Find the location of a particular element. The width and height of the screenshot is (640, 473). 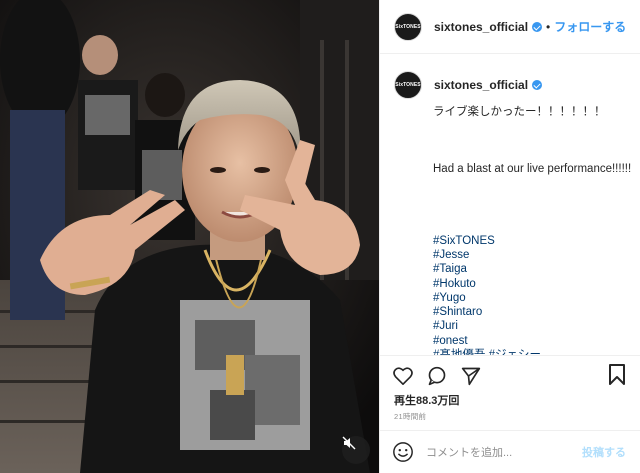

hashtag-link: #Juri is located at coordinates (533, 326).